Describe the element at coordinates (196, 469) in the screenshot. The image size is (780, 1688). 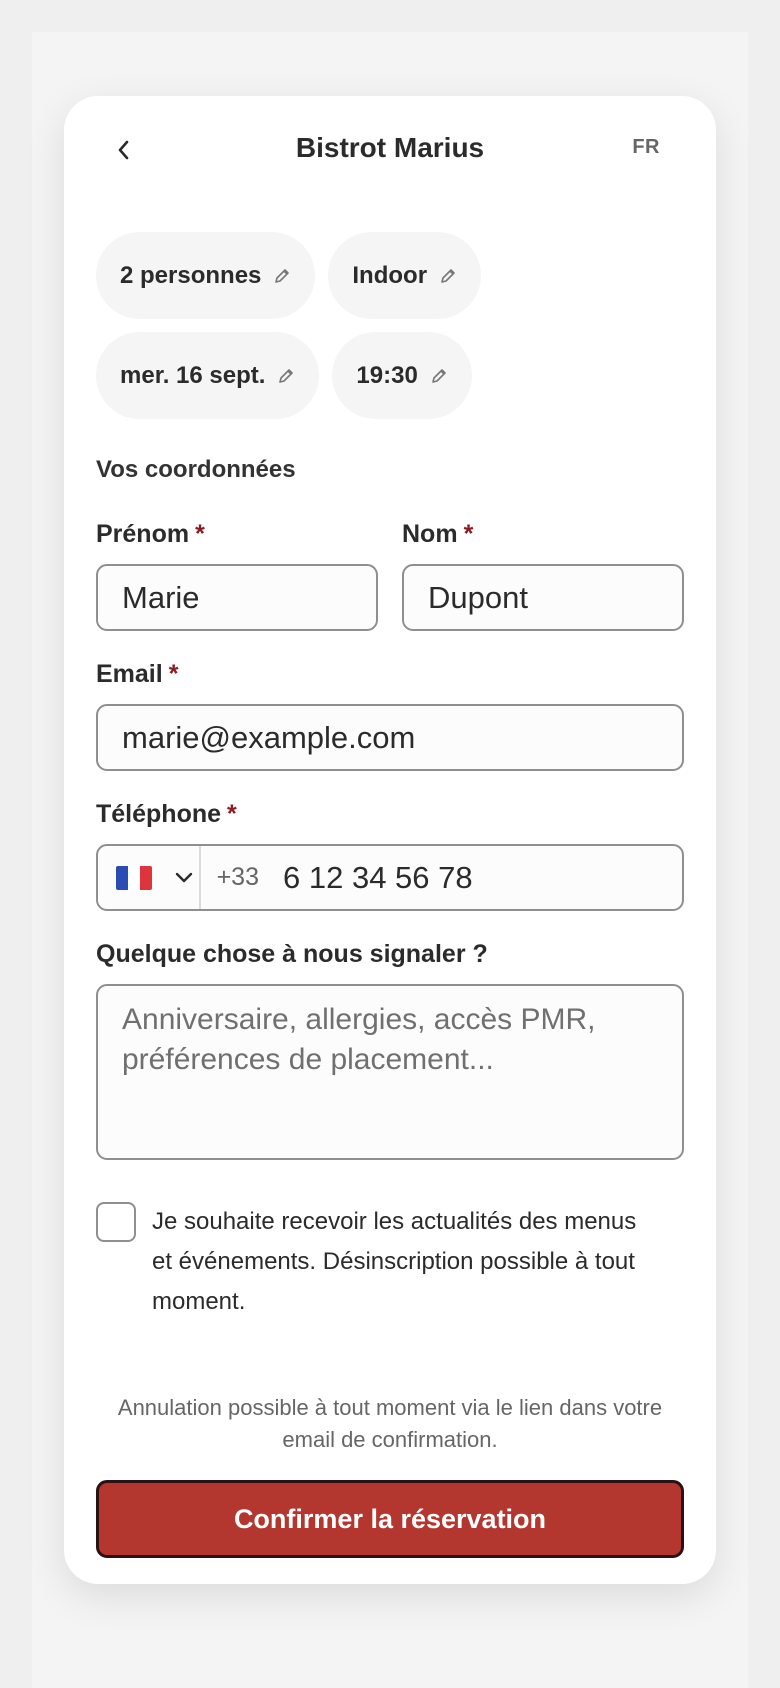
I see `section-title: Vos coordonnées` at that location.